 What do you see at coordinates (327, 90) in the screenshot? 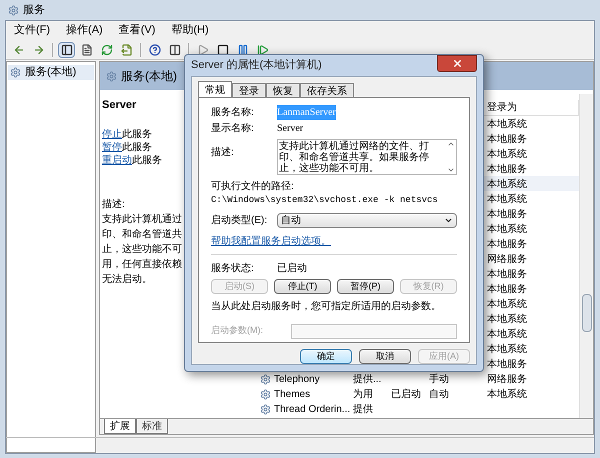
I see `dialog-tab: 依存关系` at bounding box center [327, 90].